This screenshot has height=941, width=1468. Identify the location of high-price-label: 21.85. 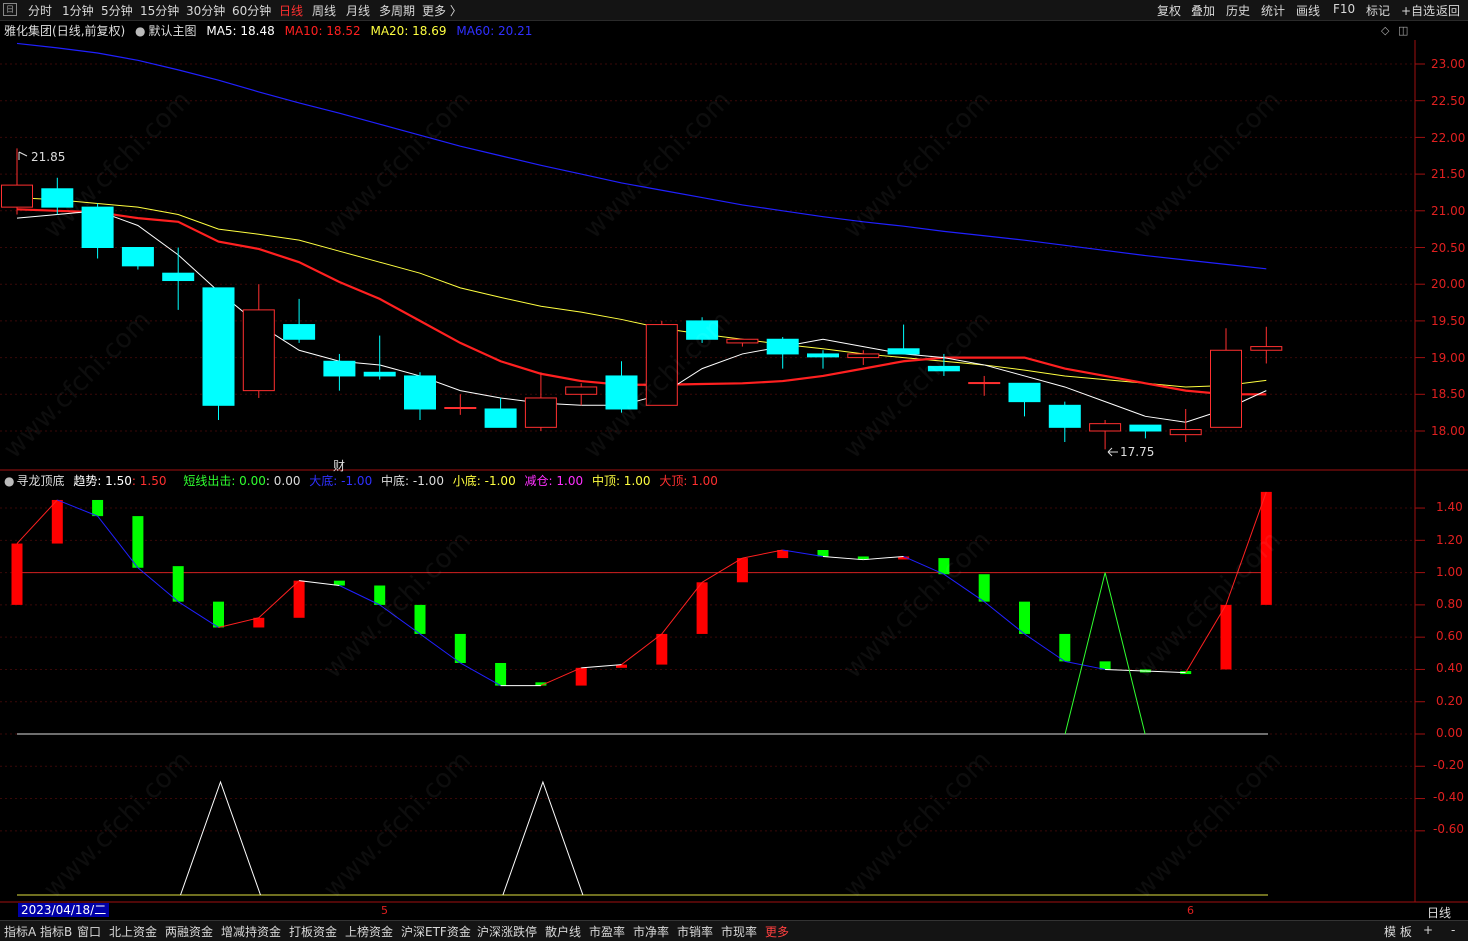
(48, 157).